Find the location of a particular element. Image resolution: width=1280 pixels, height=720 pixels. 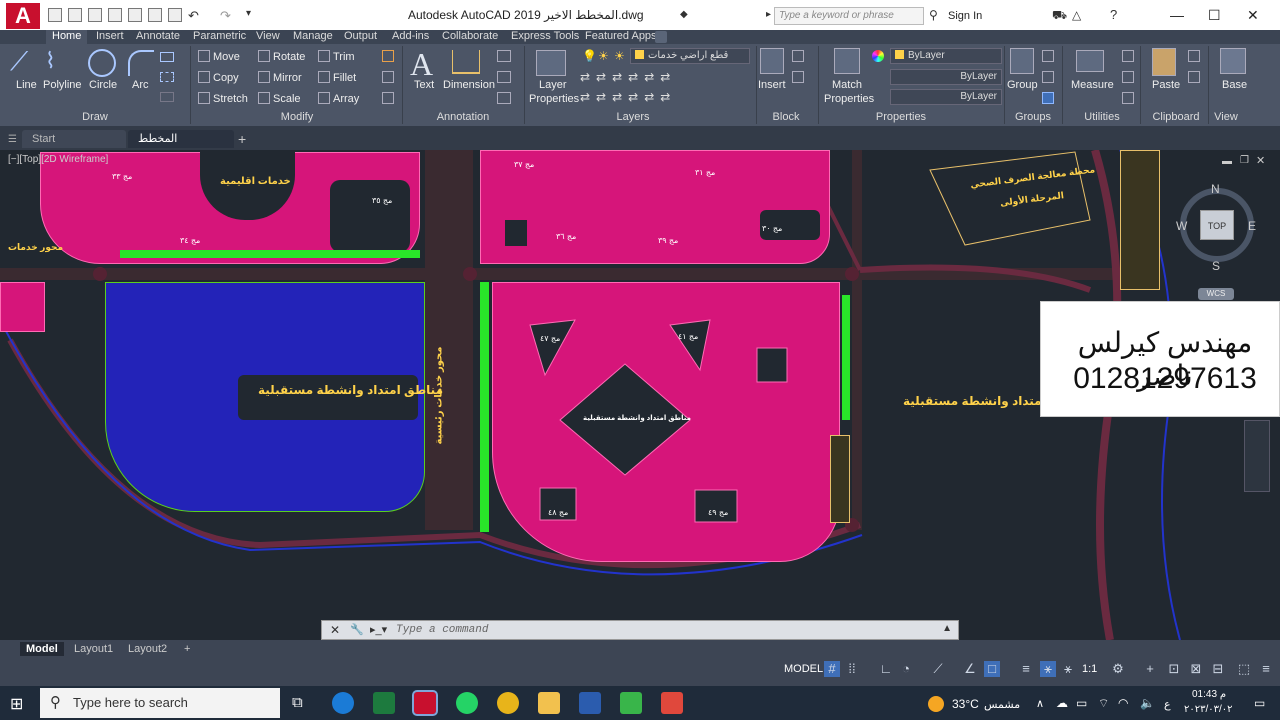

array-button: Array is located at coordinates (338, 98).